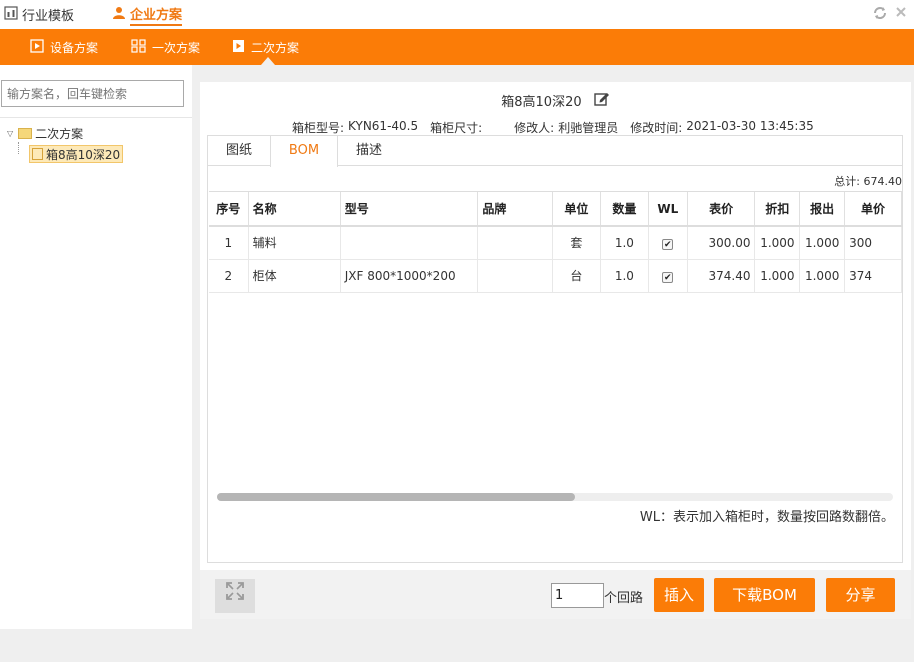 The height and width of the screenshot is (662, 914). I want to click on tree-node-selected: 箱8高10深20, so click(76, 154).